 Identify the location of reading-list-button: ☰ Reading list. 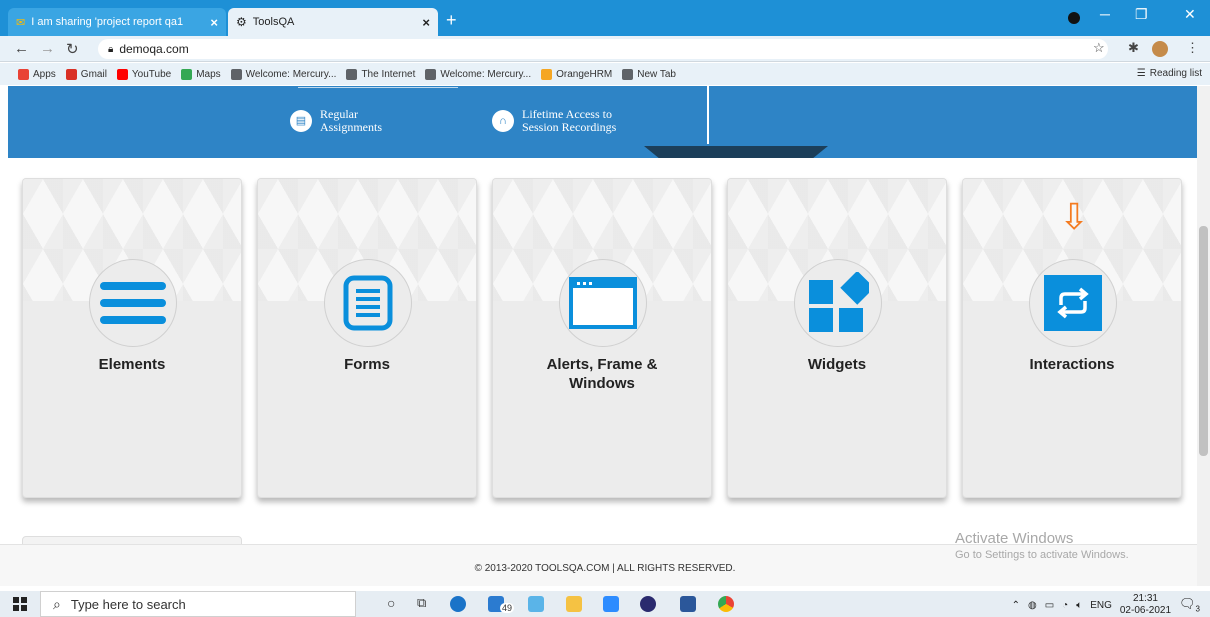
(1169, 73).